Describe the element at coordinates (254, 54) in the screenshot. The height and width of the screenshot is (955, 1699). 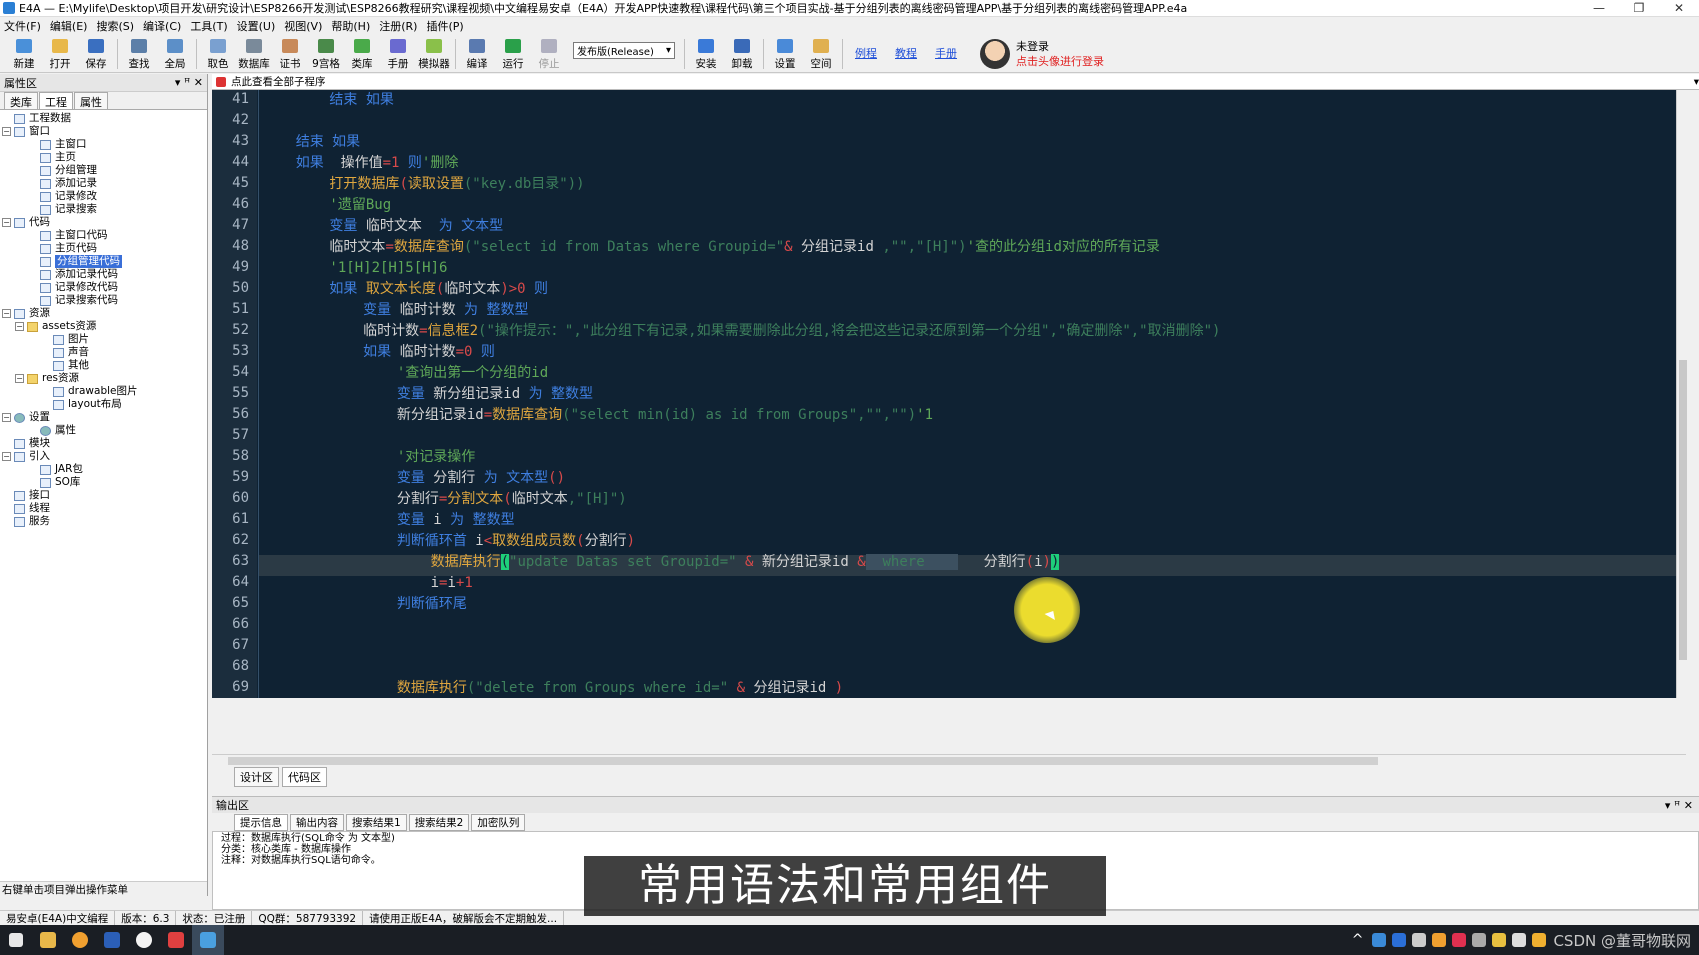
I see `toolbar-button-database: 数据库` at that location.